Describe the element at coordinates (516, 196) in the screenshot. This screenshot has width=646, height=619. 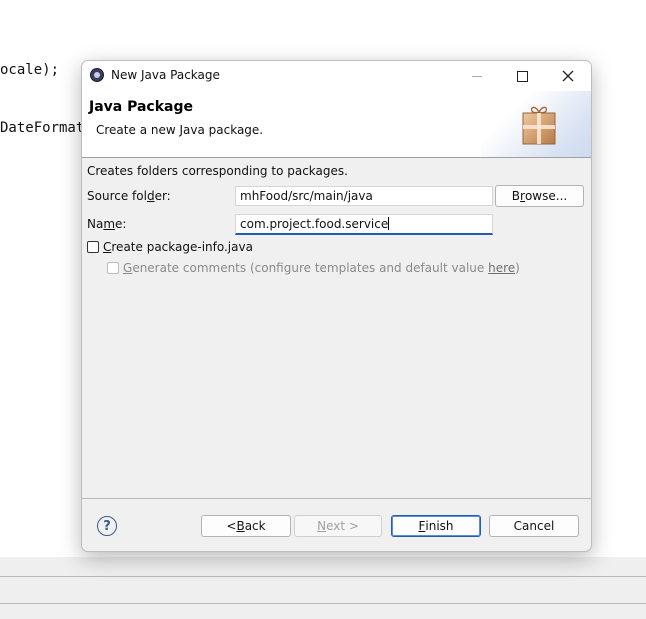
I see `button-label-part: B` at that location.